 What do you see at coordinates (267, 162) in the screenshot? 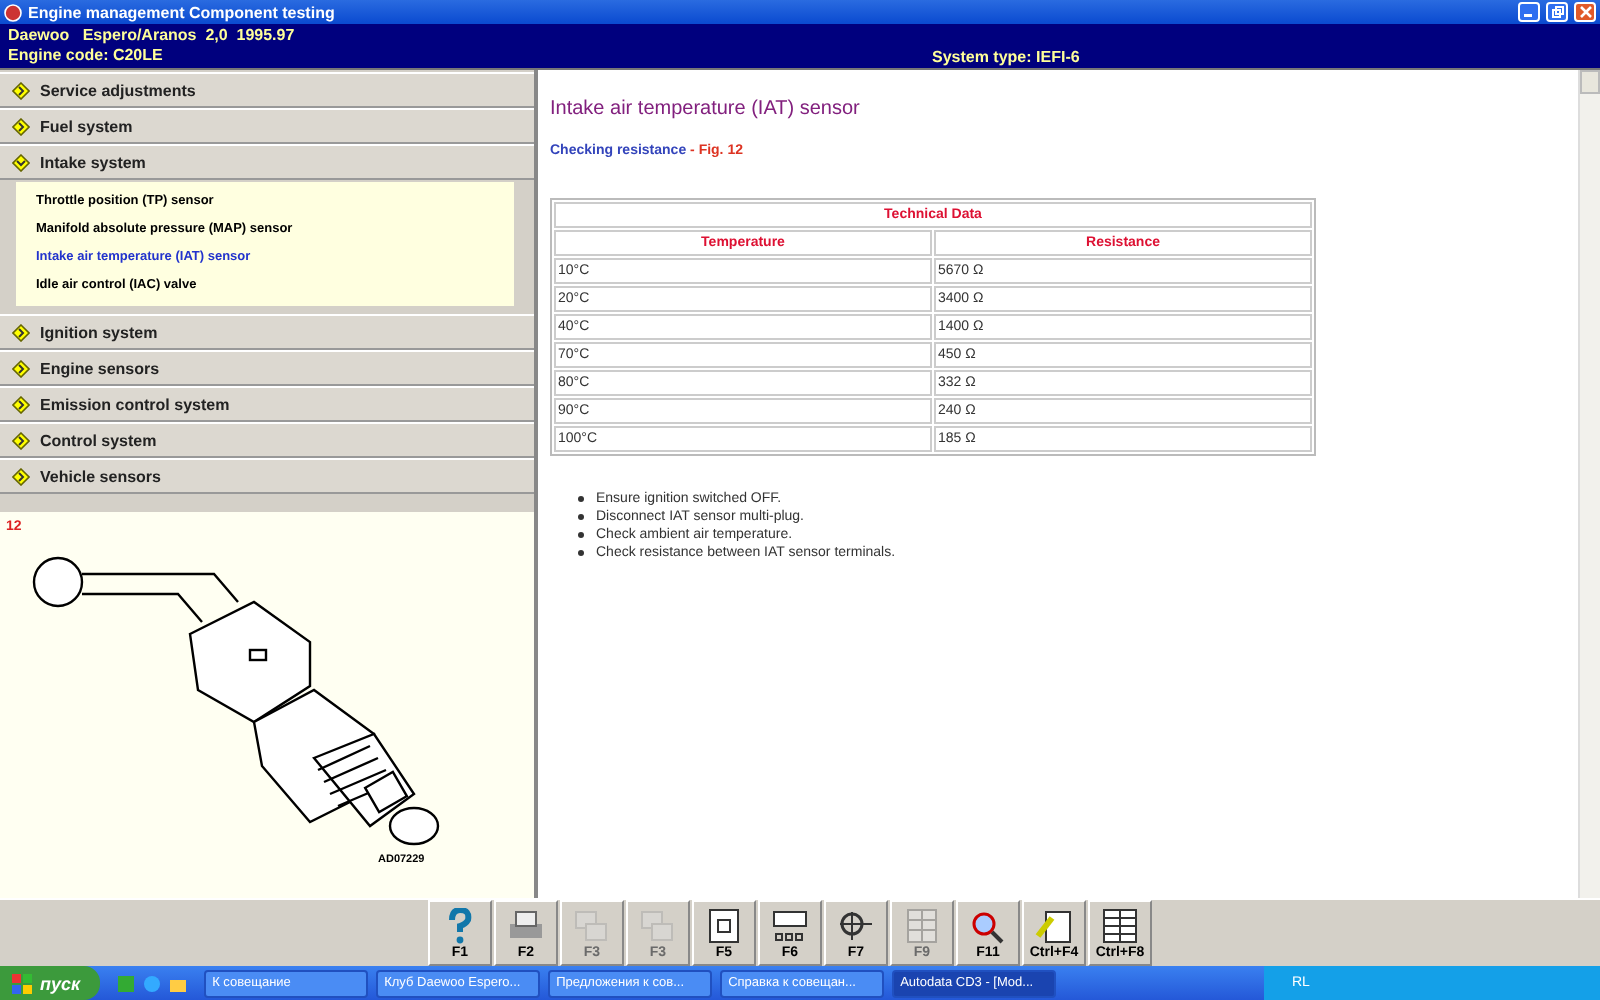
I see `sidebar-section: Intake system` at bounding box center [267, 162].